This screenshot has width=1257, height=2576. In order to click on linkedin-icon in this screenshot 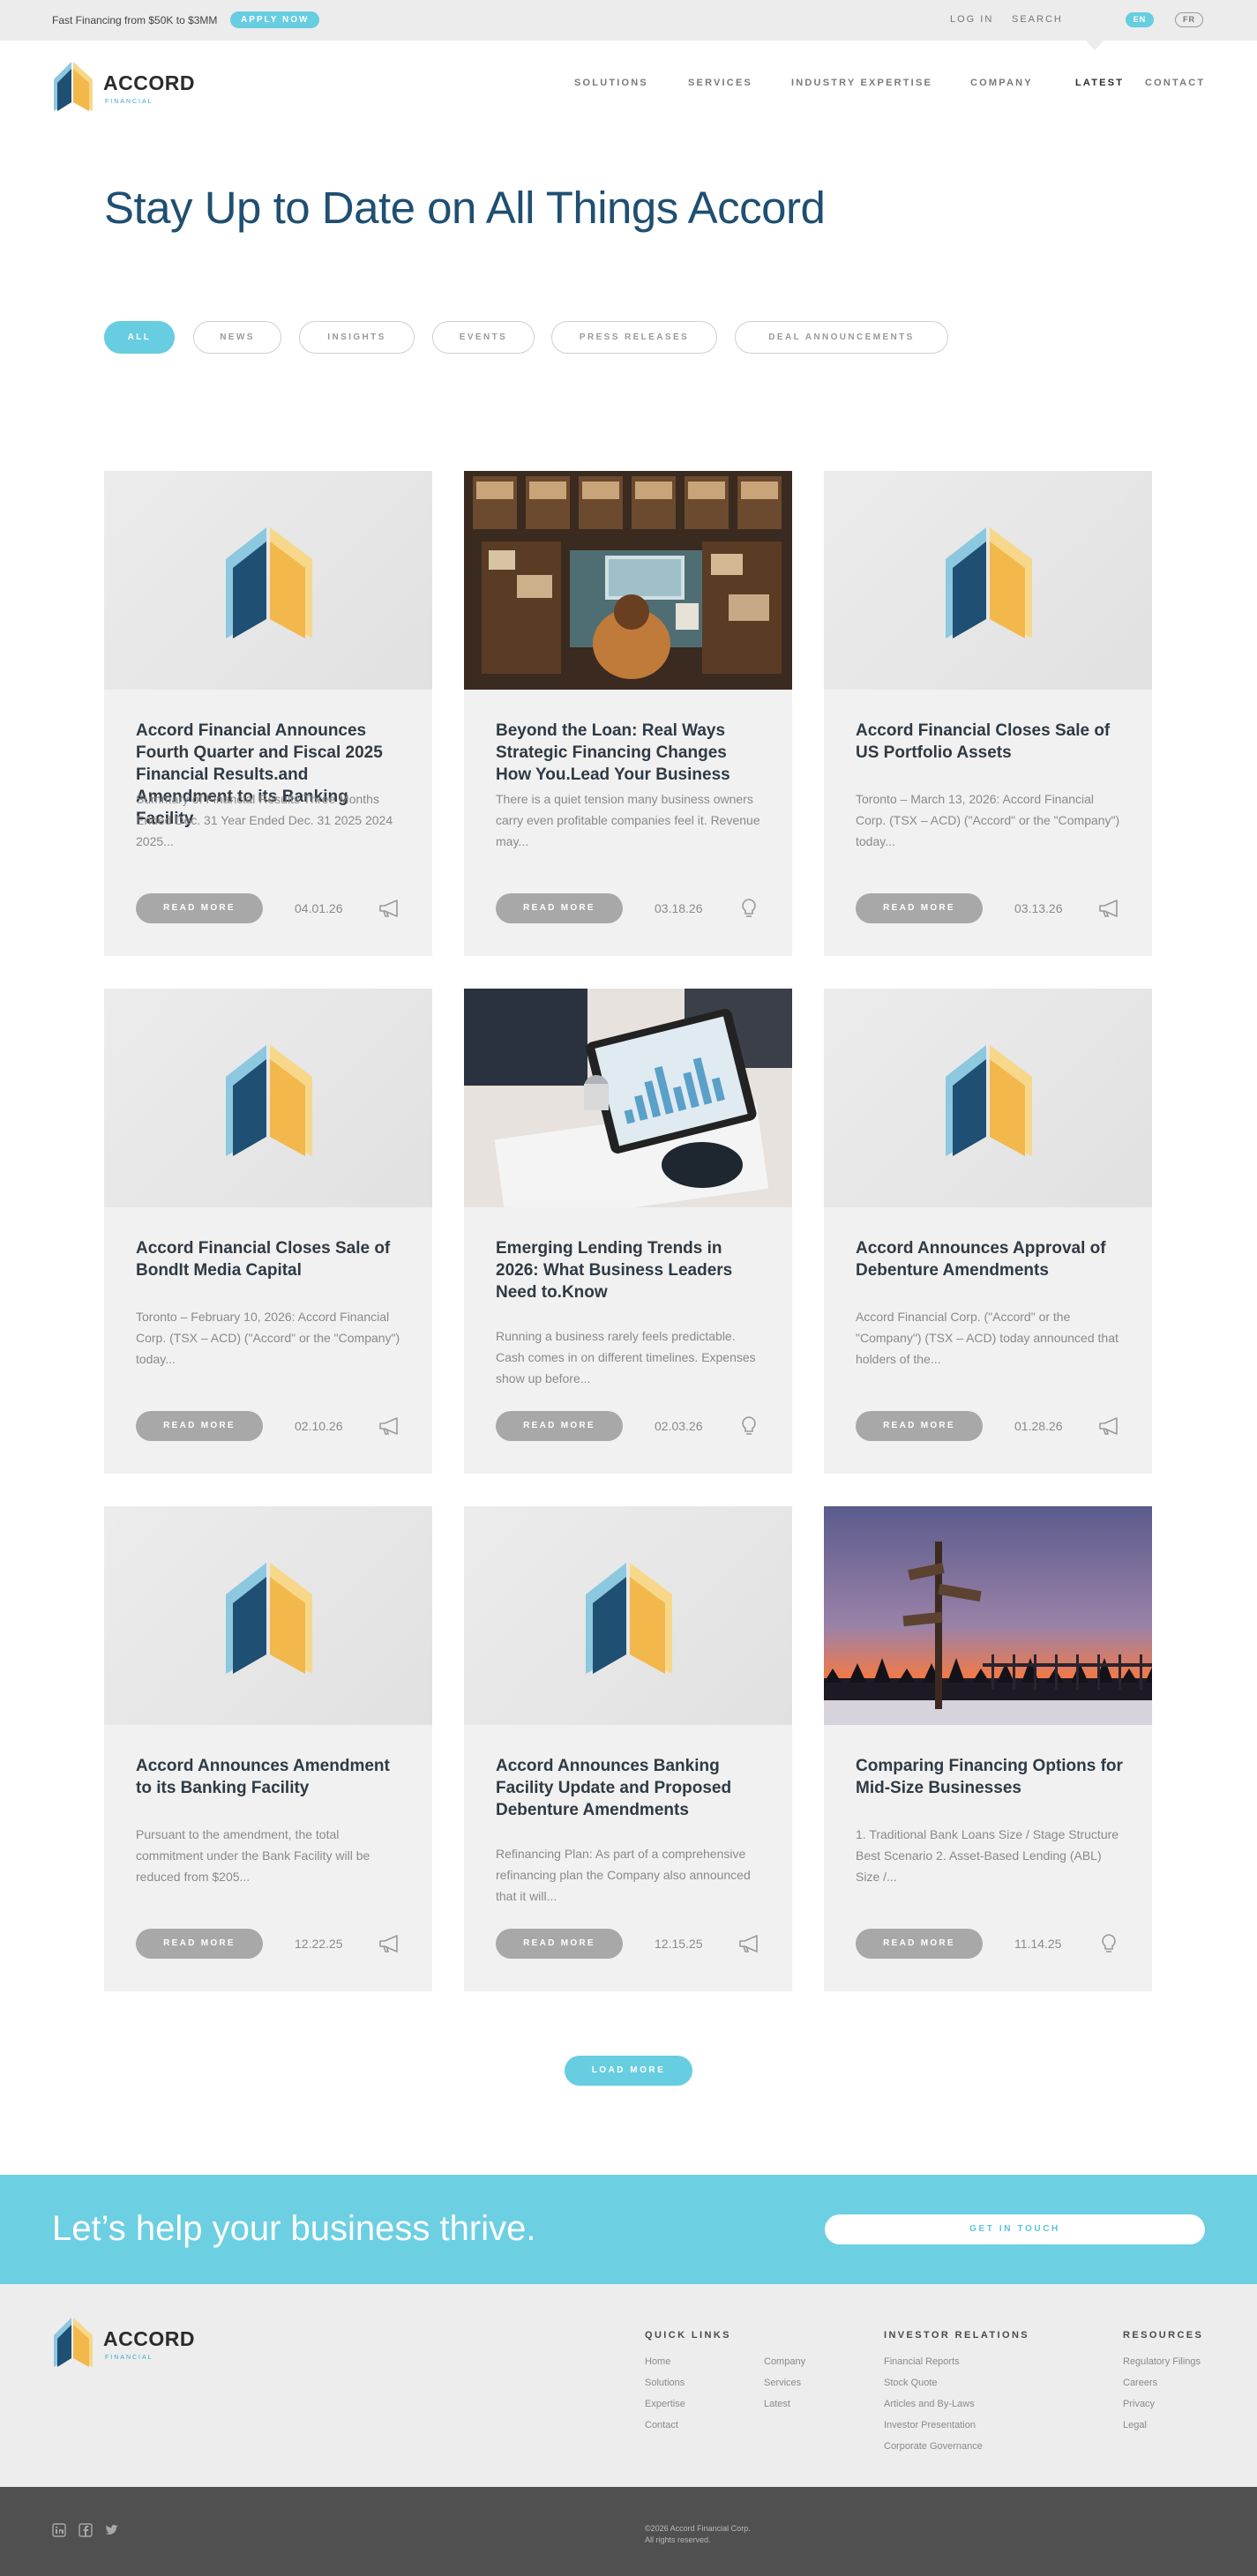, I will do `click(59, 2530)`.